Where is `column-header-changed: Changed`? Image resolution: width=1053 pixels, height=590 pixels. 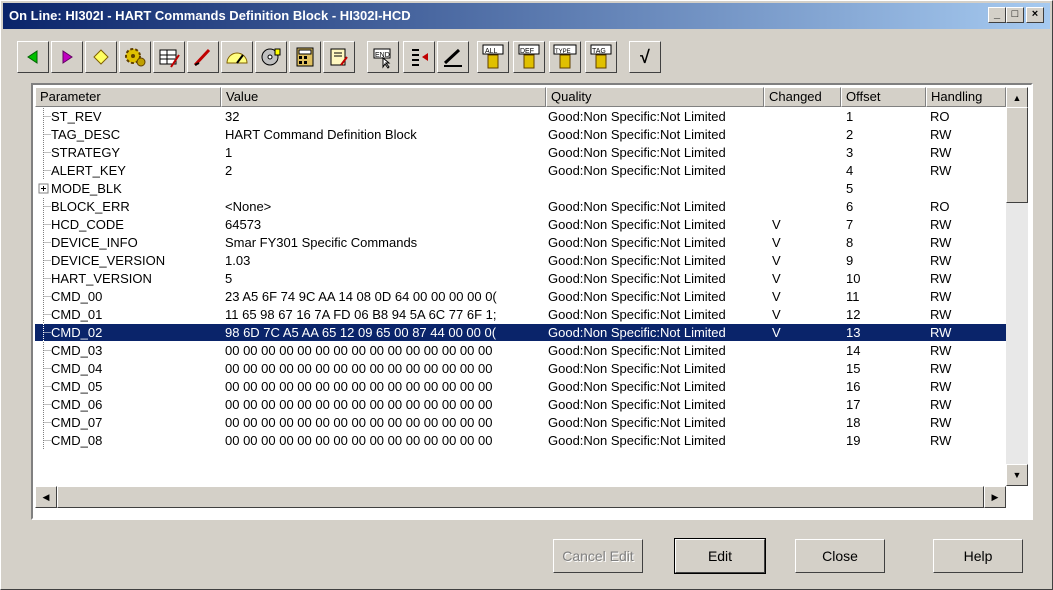 column-header-changed: Changed is located at coordinates (802, 97).